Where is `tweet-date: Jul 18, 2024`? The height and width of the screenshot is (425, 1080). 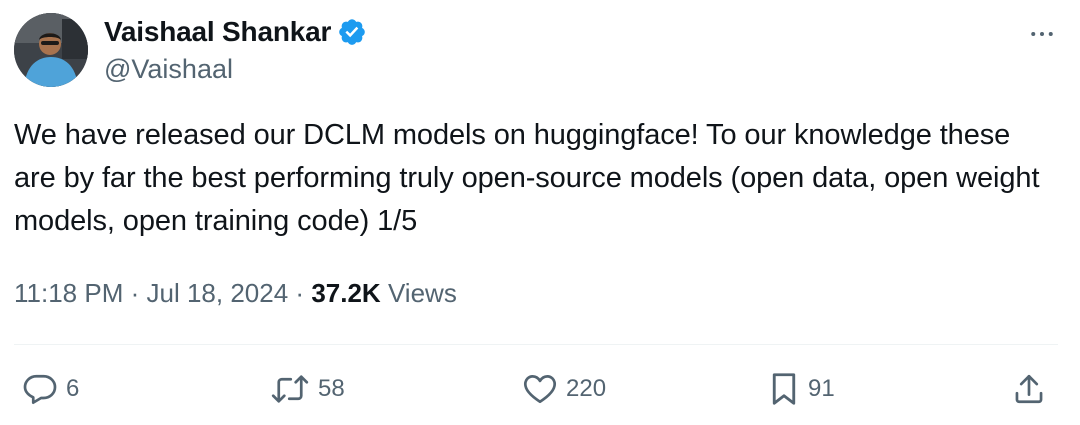 tweet-date: Jul 18, 2024 is located at coordinates (218, 293).